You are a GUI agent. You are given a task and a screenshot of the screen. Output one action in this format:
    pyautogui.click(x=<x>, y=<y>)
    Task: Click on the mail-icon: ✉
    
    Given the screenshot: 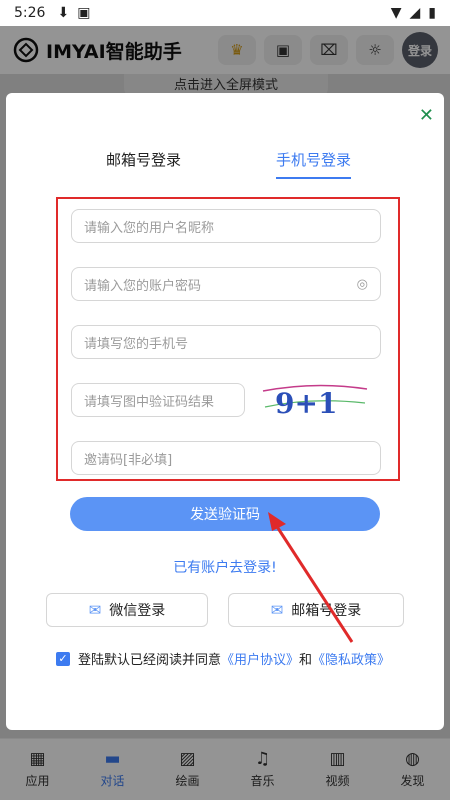 What is the action you would take?
    pyautogui.click(x=277, y=610)
    